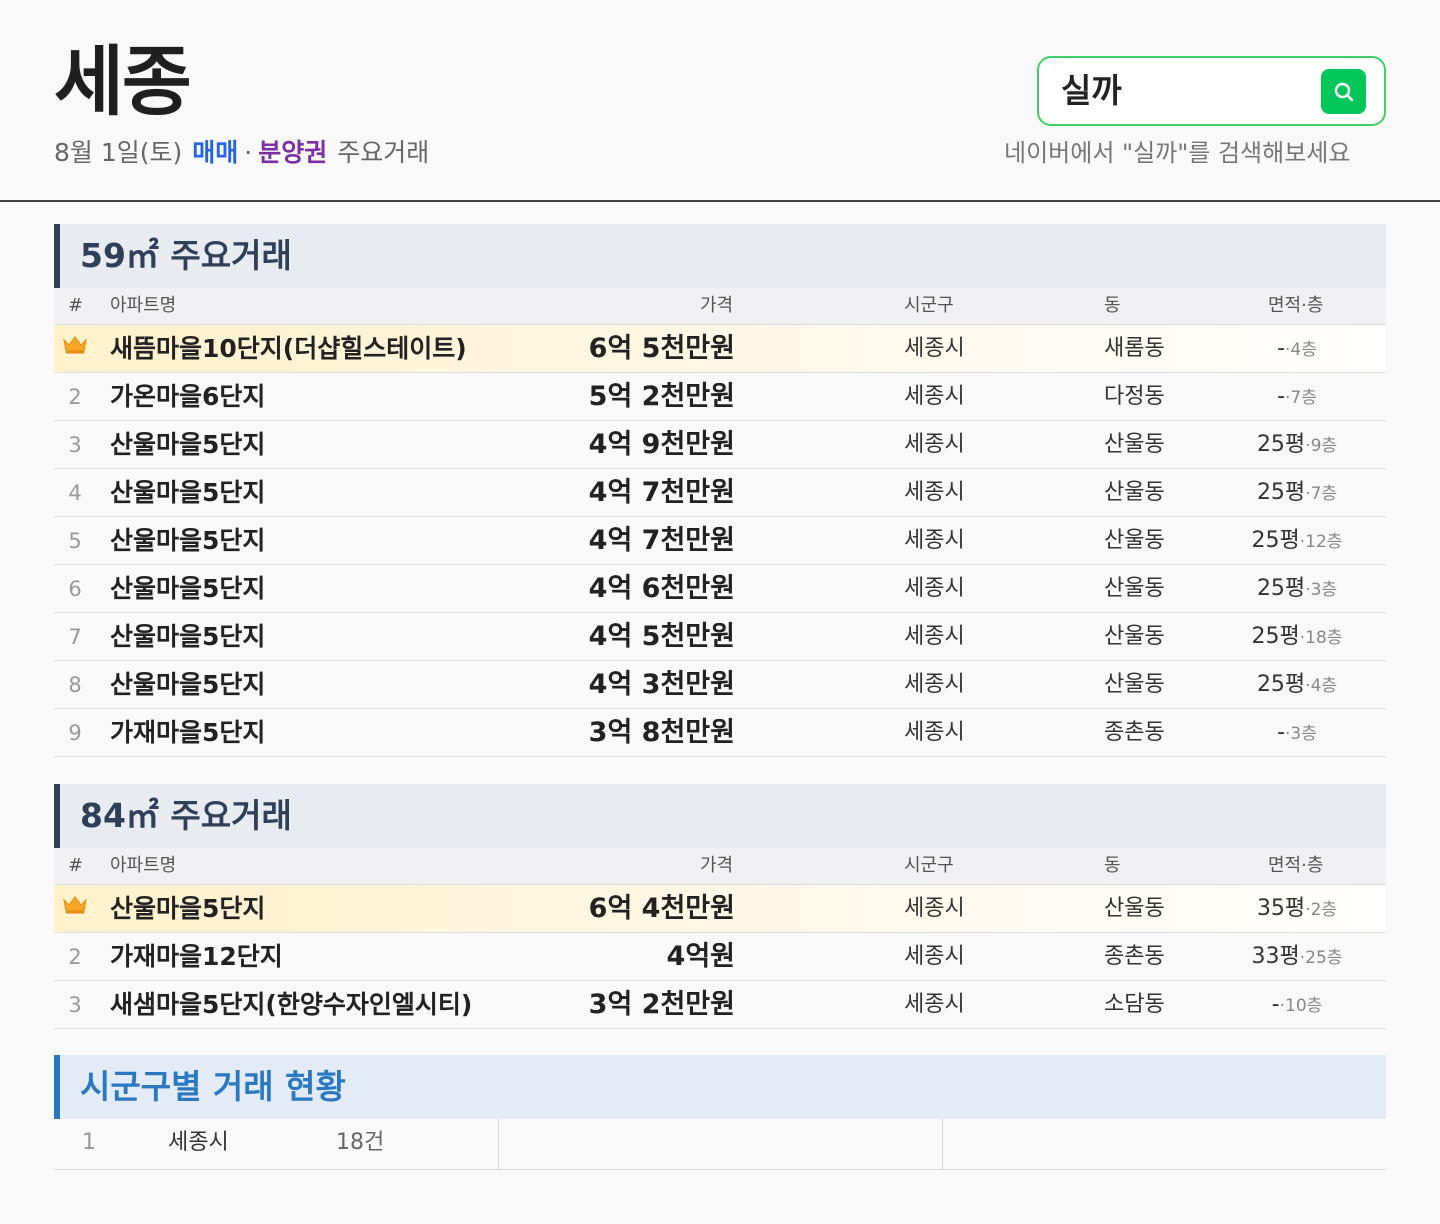 The width and height of the screenshot is (1440, 1224). I want to click on area-floor: 35평·2층, so click(1297, 909).